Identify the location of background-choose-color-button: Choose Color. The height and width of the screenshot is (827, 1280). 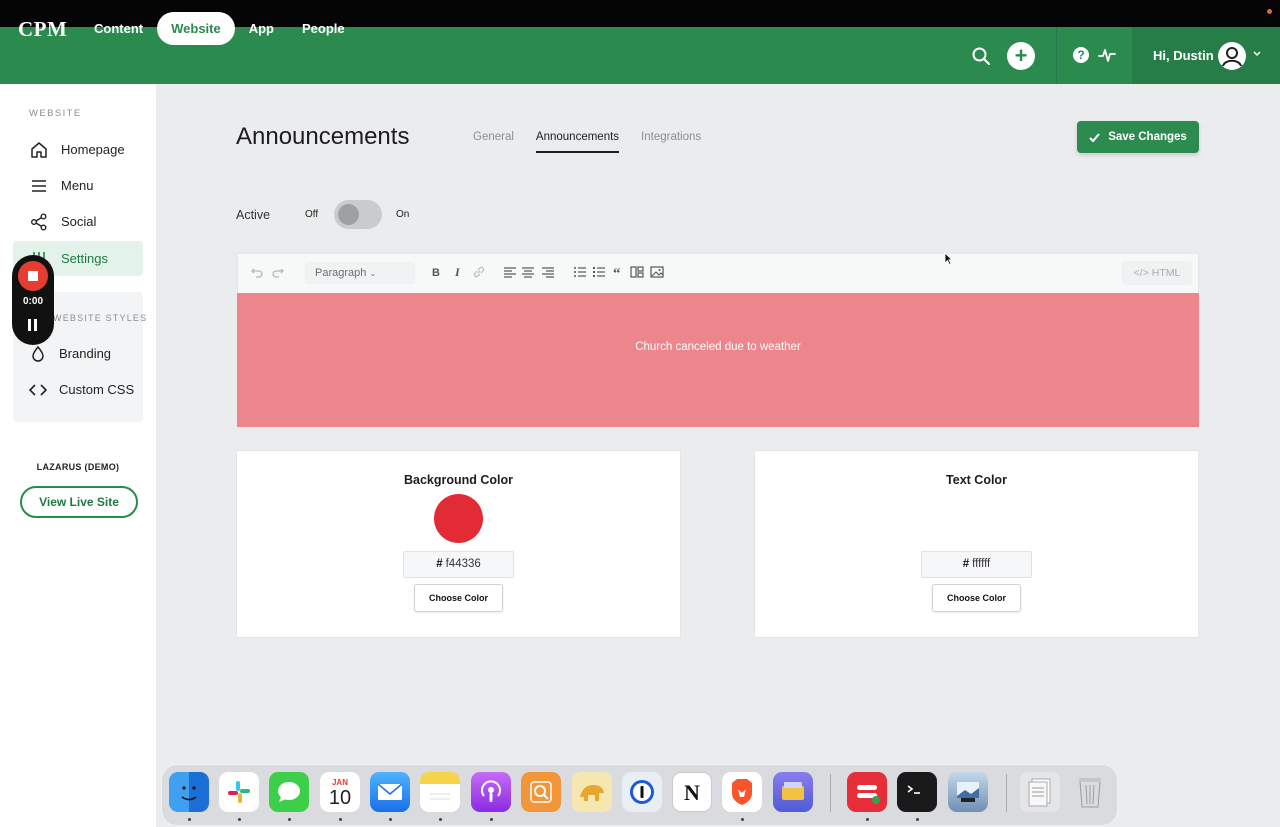
(458, 598).